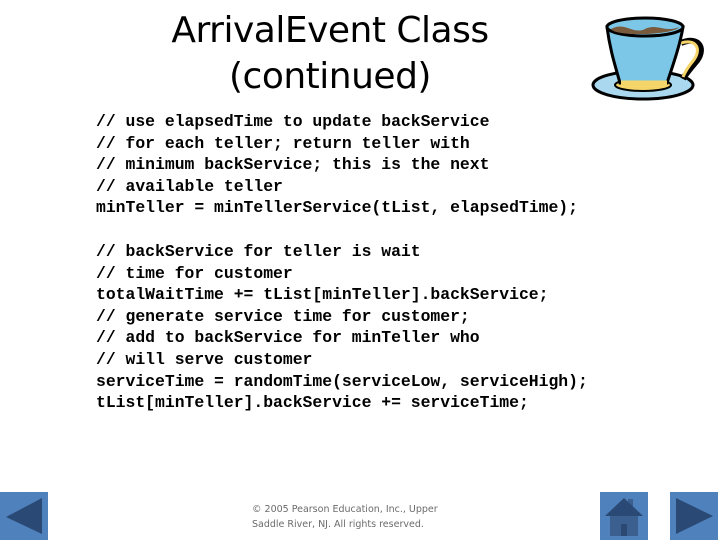 The height and width of the screenshot is (540, 720). I want to click on home-button, so click(624, 516).